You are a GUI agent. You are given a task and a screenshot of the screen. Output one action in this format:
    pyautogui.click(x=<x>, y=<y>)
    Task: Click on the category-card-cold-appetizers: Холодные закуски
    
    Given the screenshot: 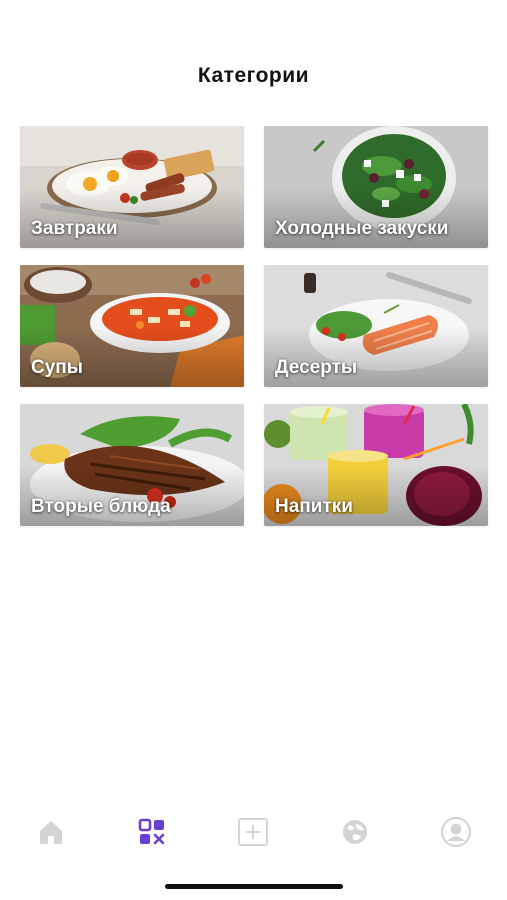 What is the action you would take?
    pyautogui.click(x=376, y=187)
    